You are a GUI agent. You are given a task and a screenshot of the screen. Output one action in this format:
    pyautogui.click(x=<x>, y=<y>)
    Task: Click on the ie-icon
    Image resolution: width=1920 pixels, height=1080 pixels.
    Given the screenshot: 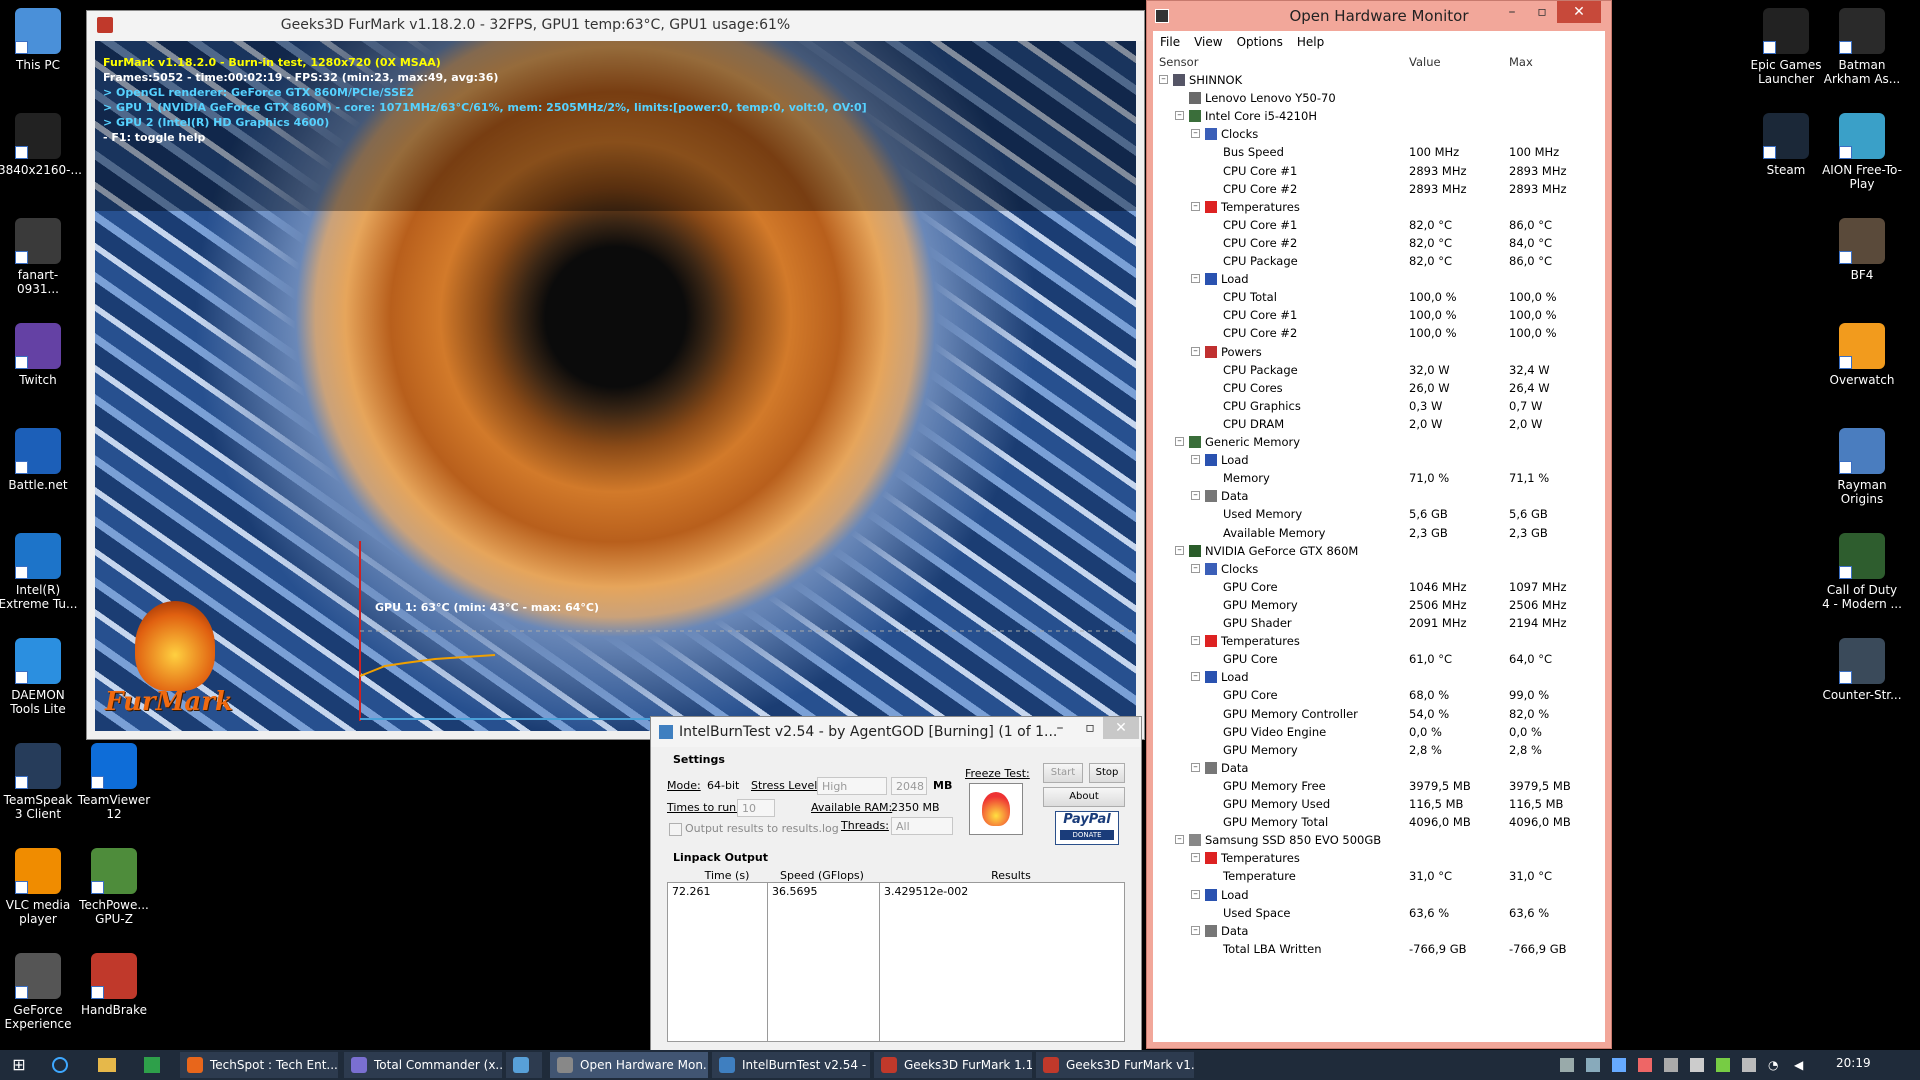 What is the action you would take?
    pyautogui.click(x=60, y=1065)
    